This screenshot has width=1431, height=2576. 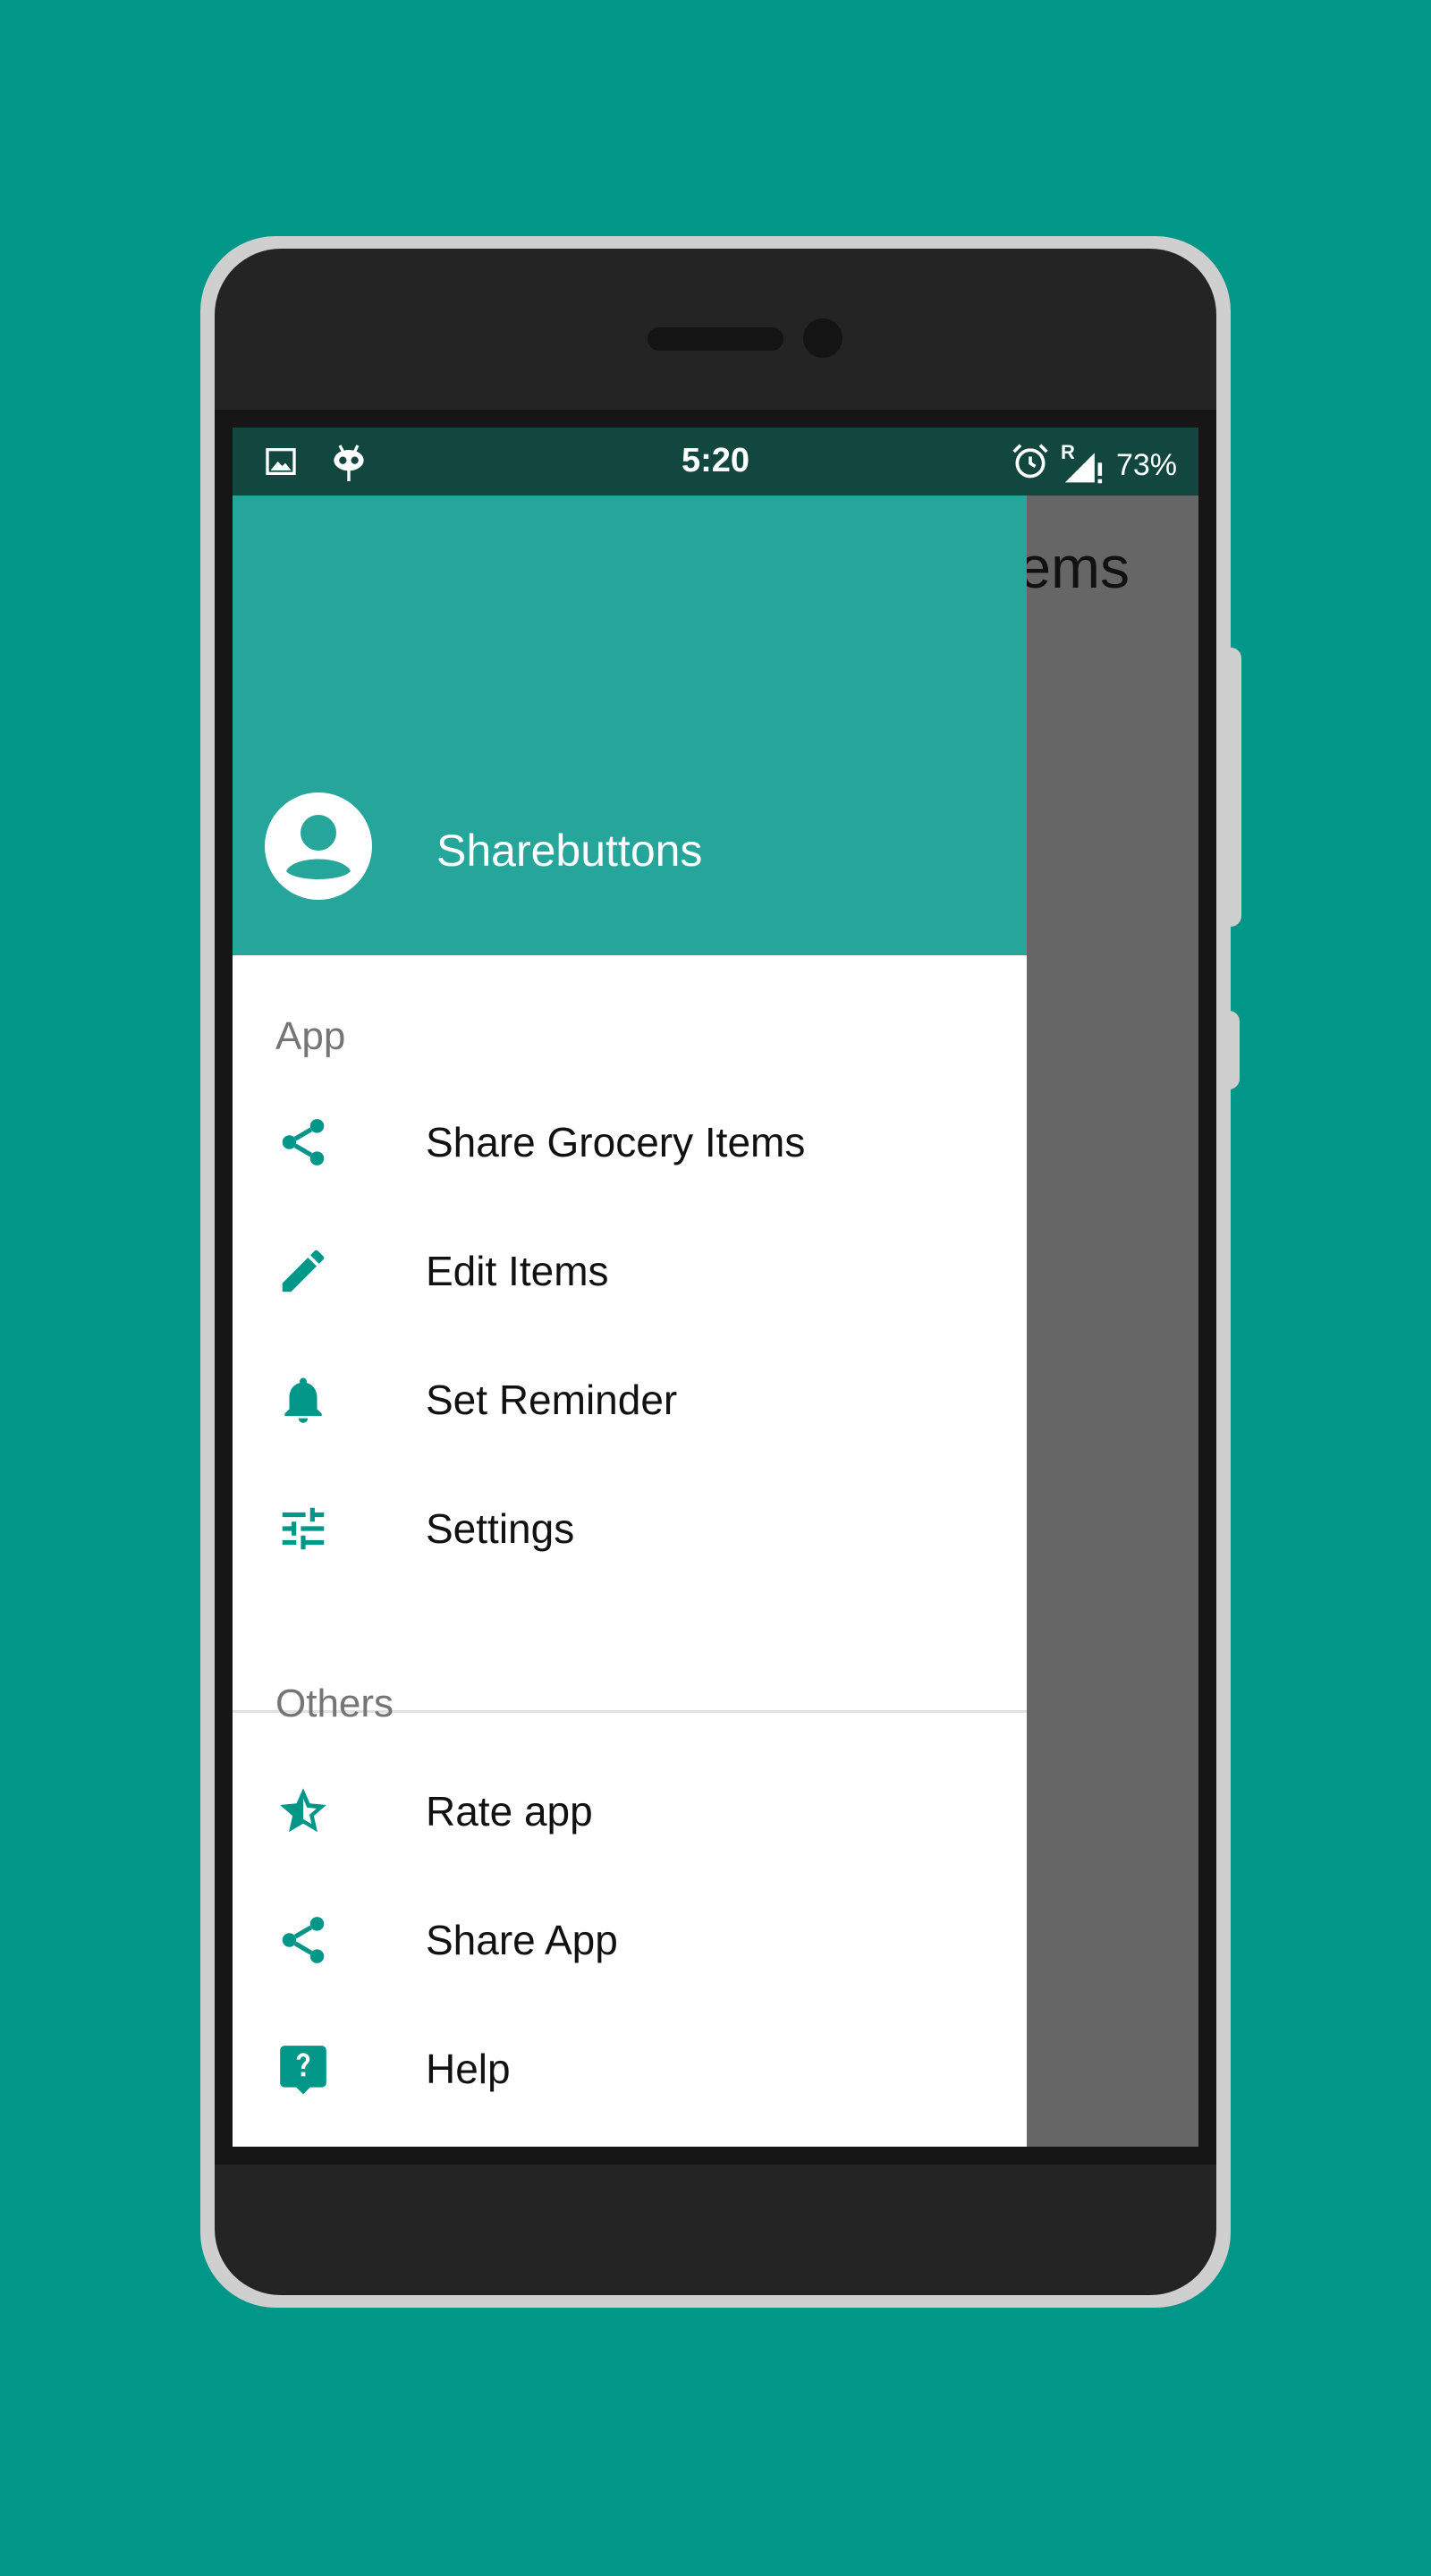 I want to click on menu-item-edit-items: Edit Items, so click(x=630, y=1270).